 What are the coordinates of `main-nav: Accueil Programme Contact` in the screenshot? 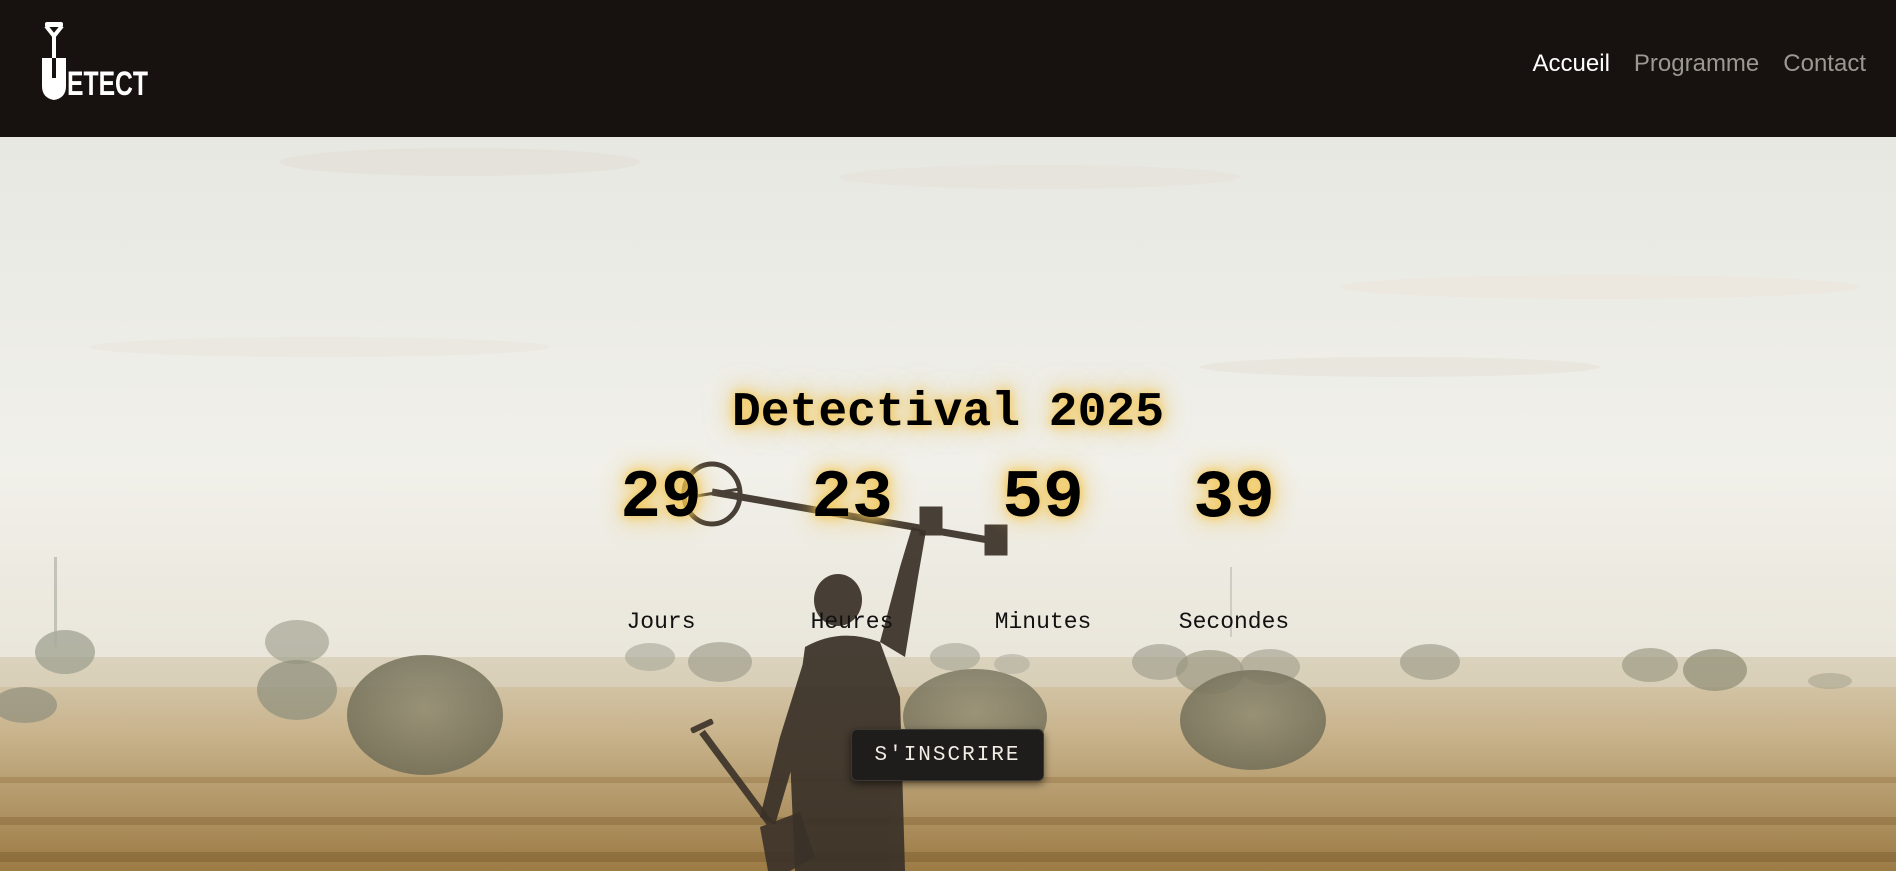 It's located at (1699, 64).